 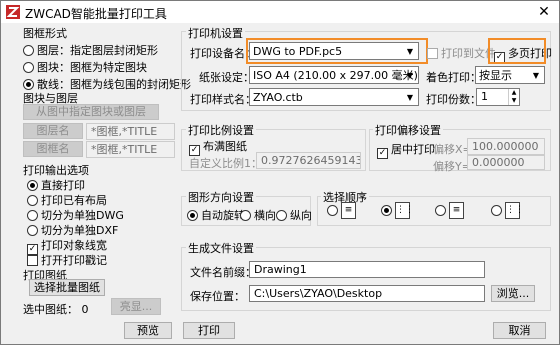 I want to click on output-option-direct: 直接打印, so click(x=56, y=185).